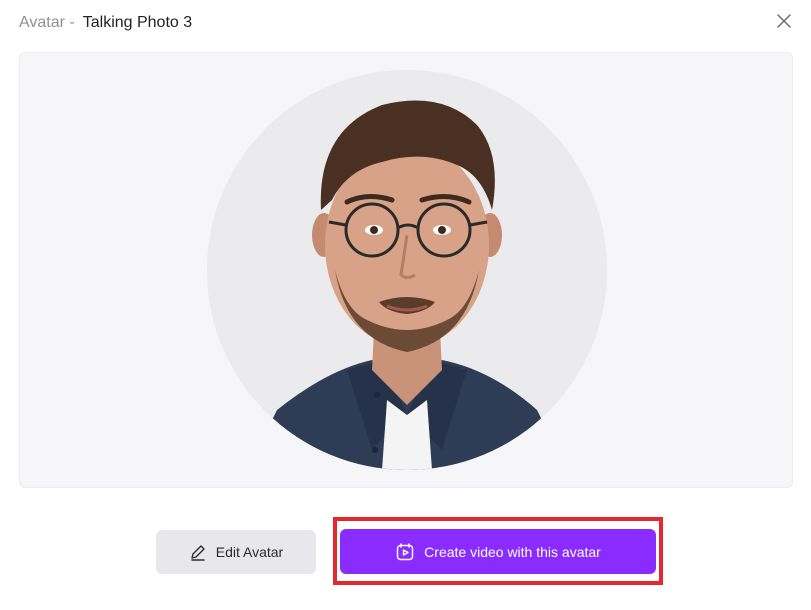  I want to click on video-avatar-icon, so click(405, 551).